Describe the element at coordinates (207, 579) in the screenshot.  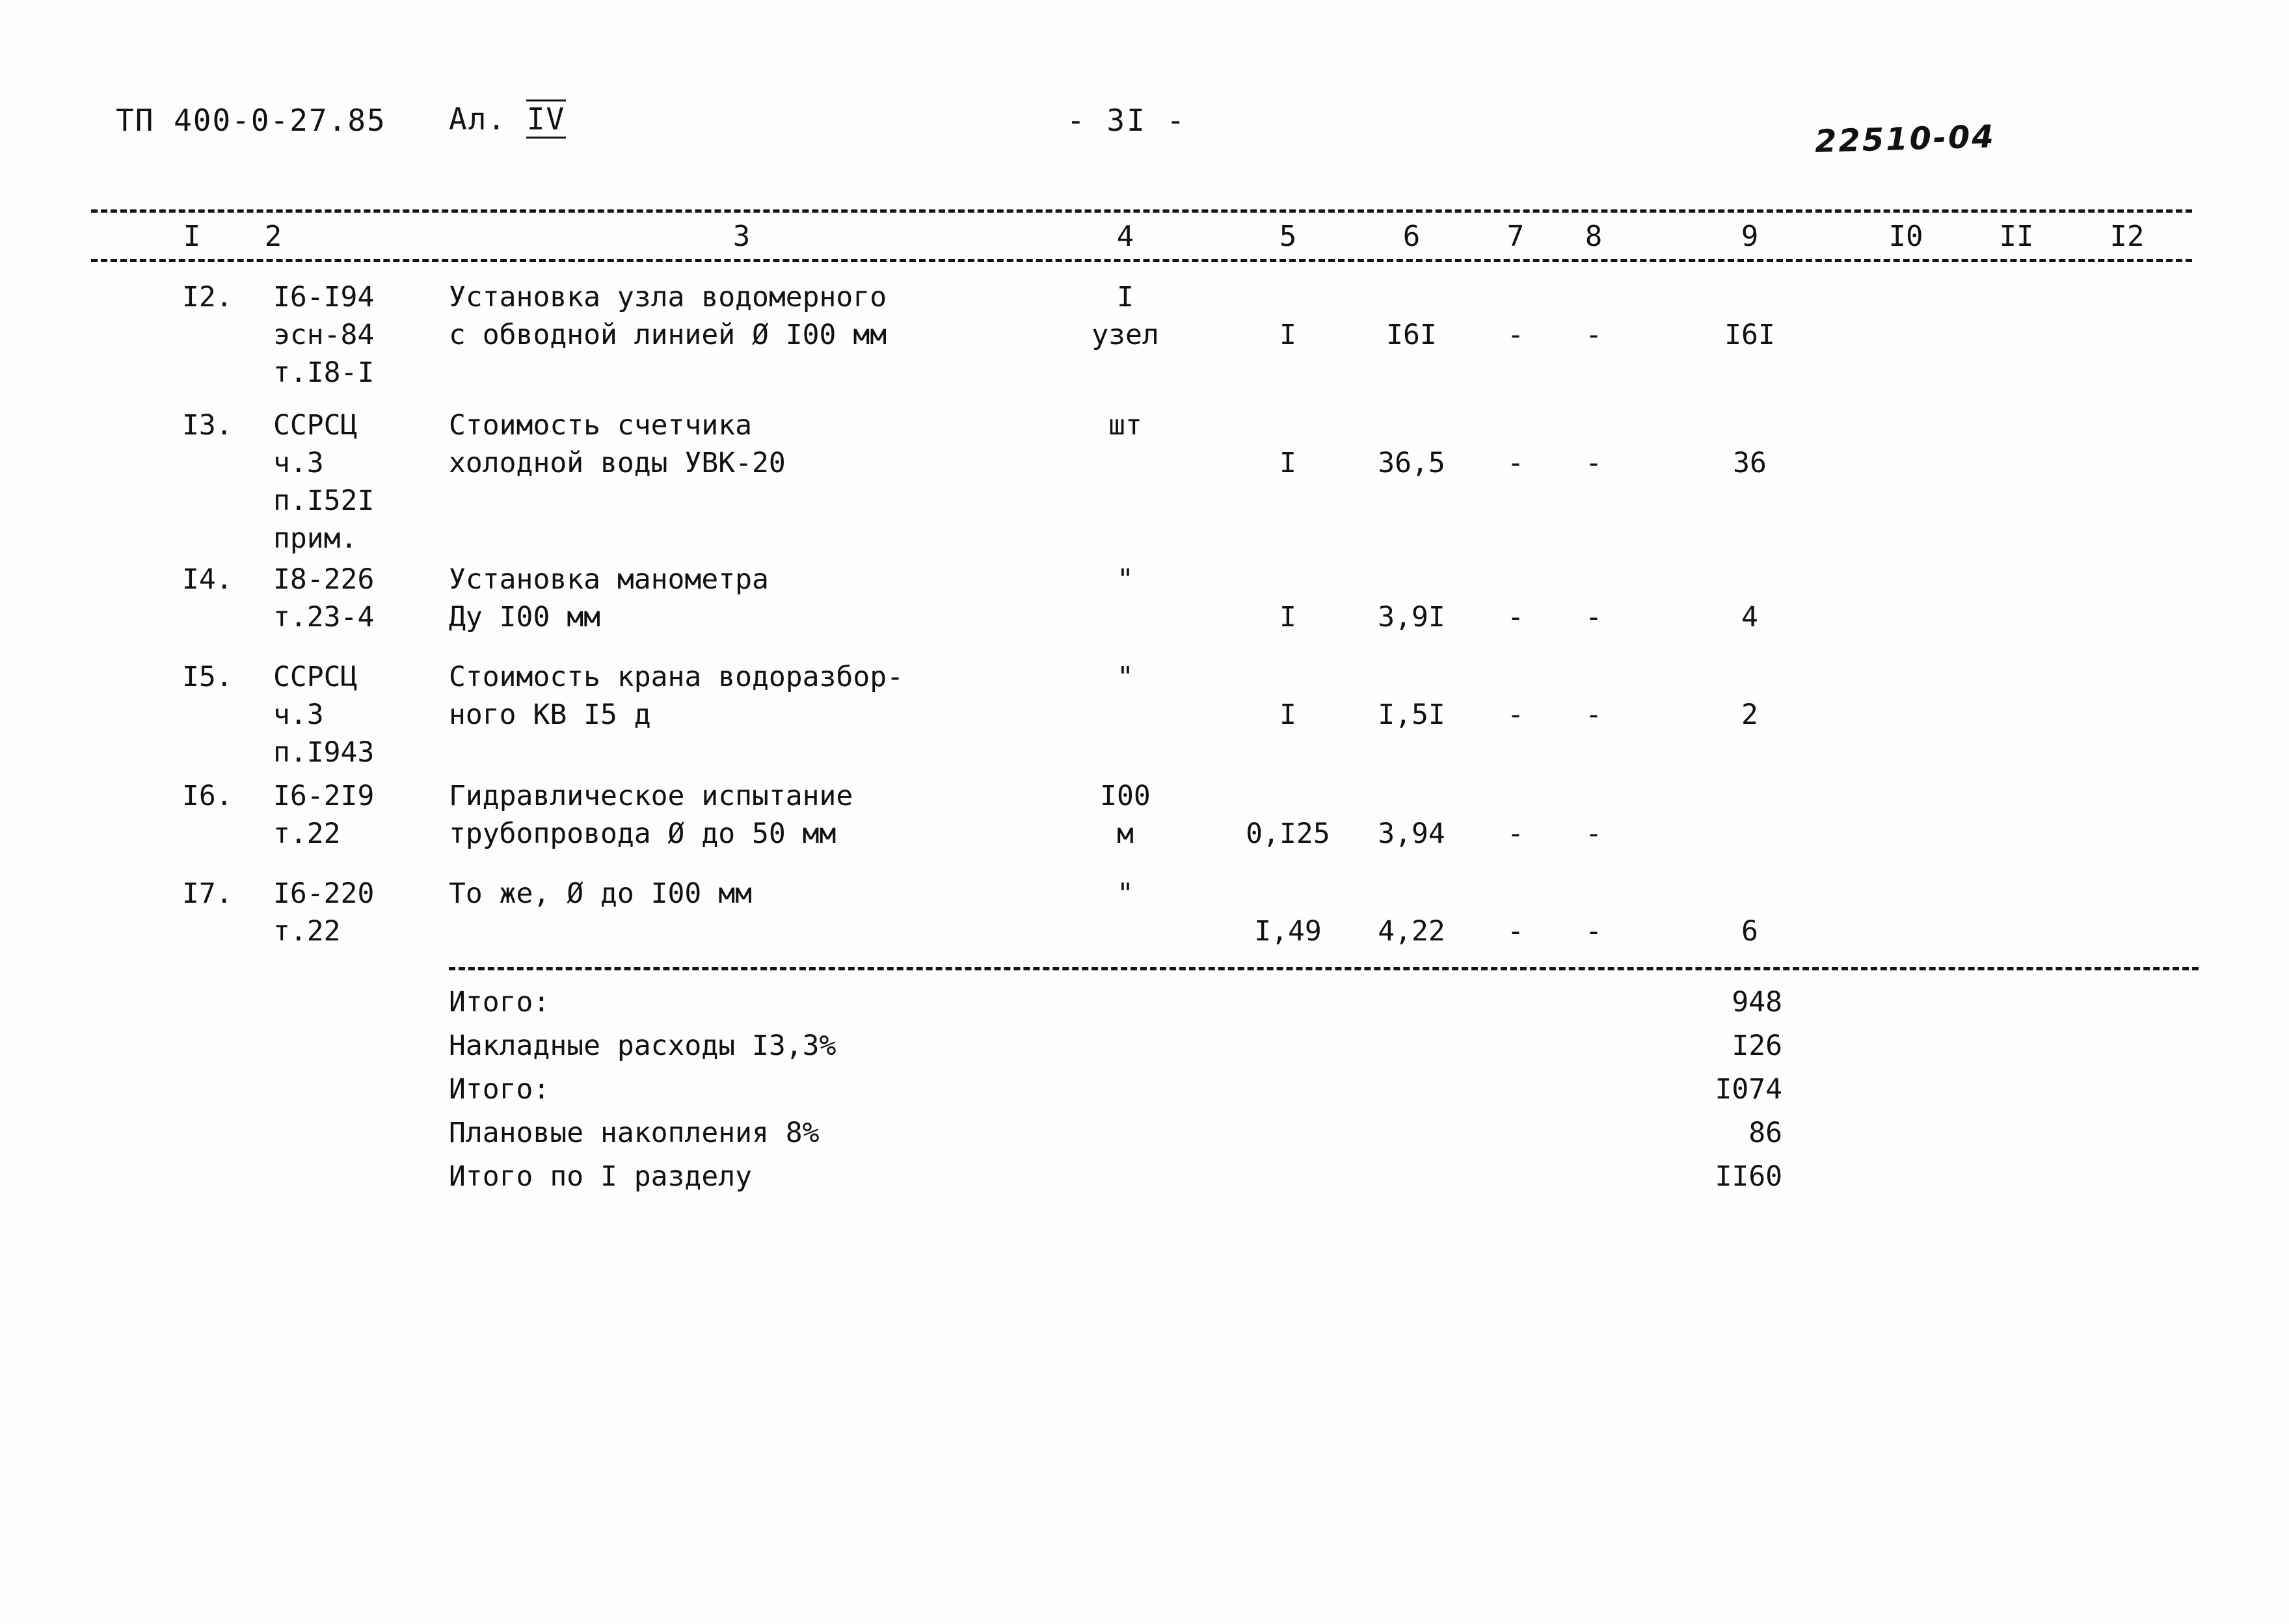
I see `row-number: I4.` at that location.